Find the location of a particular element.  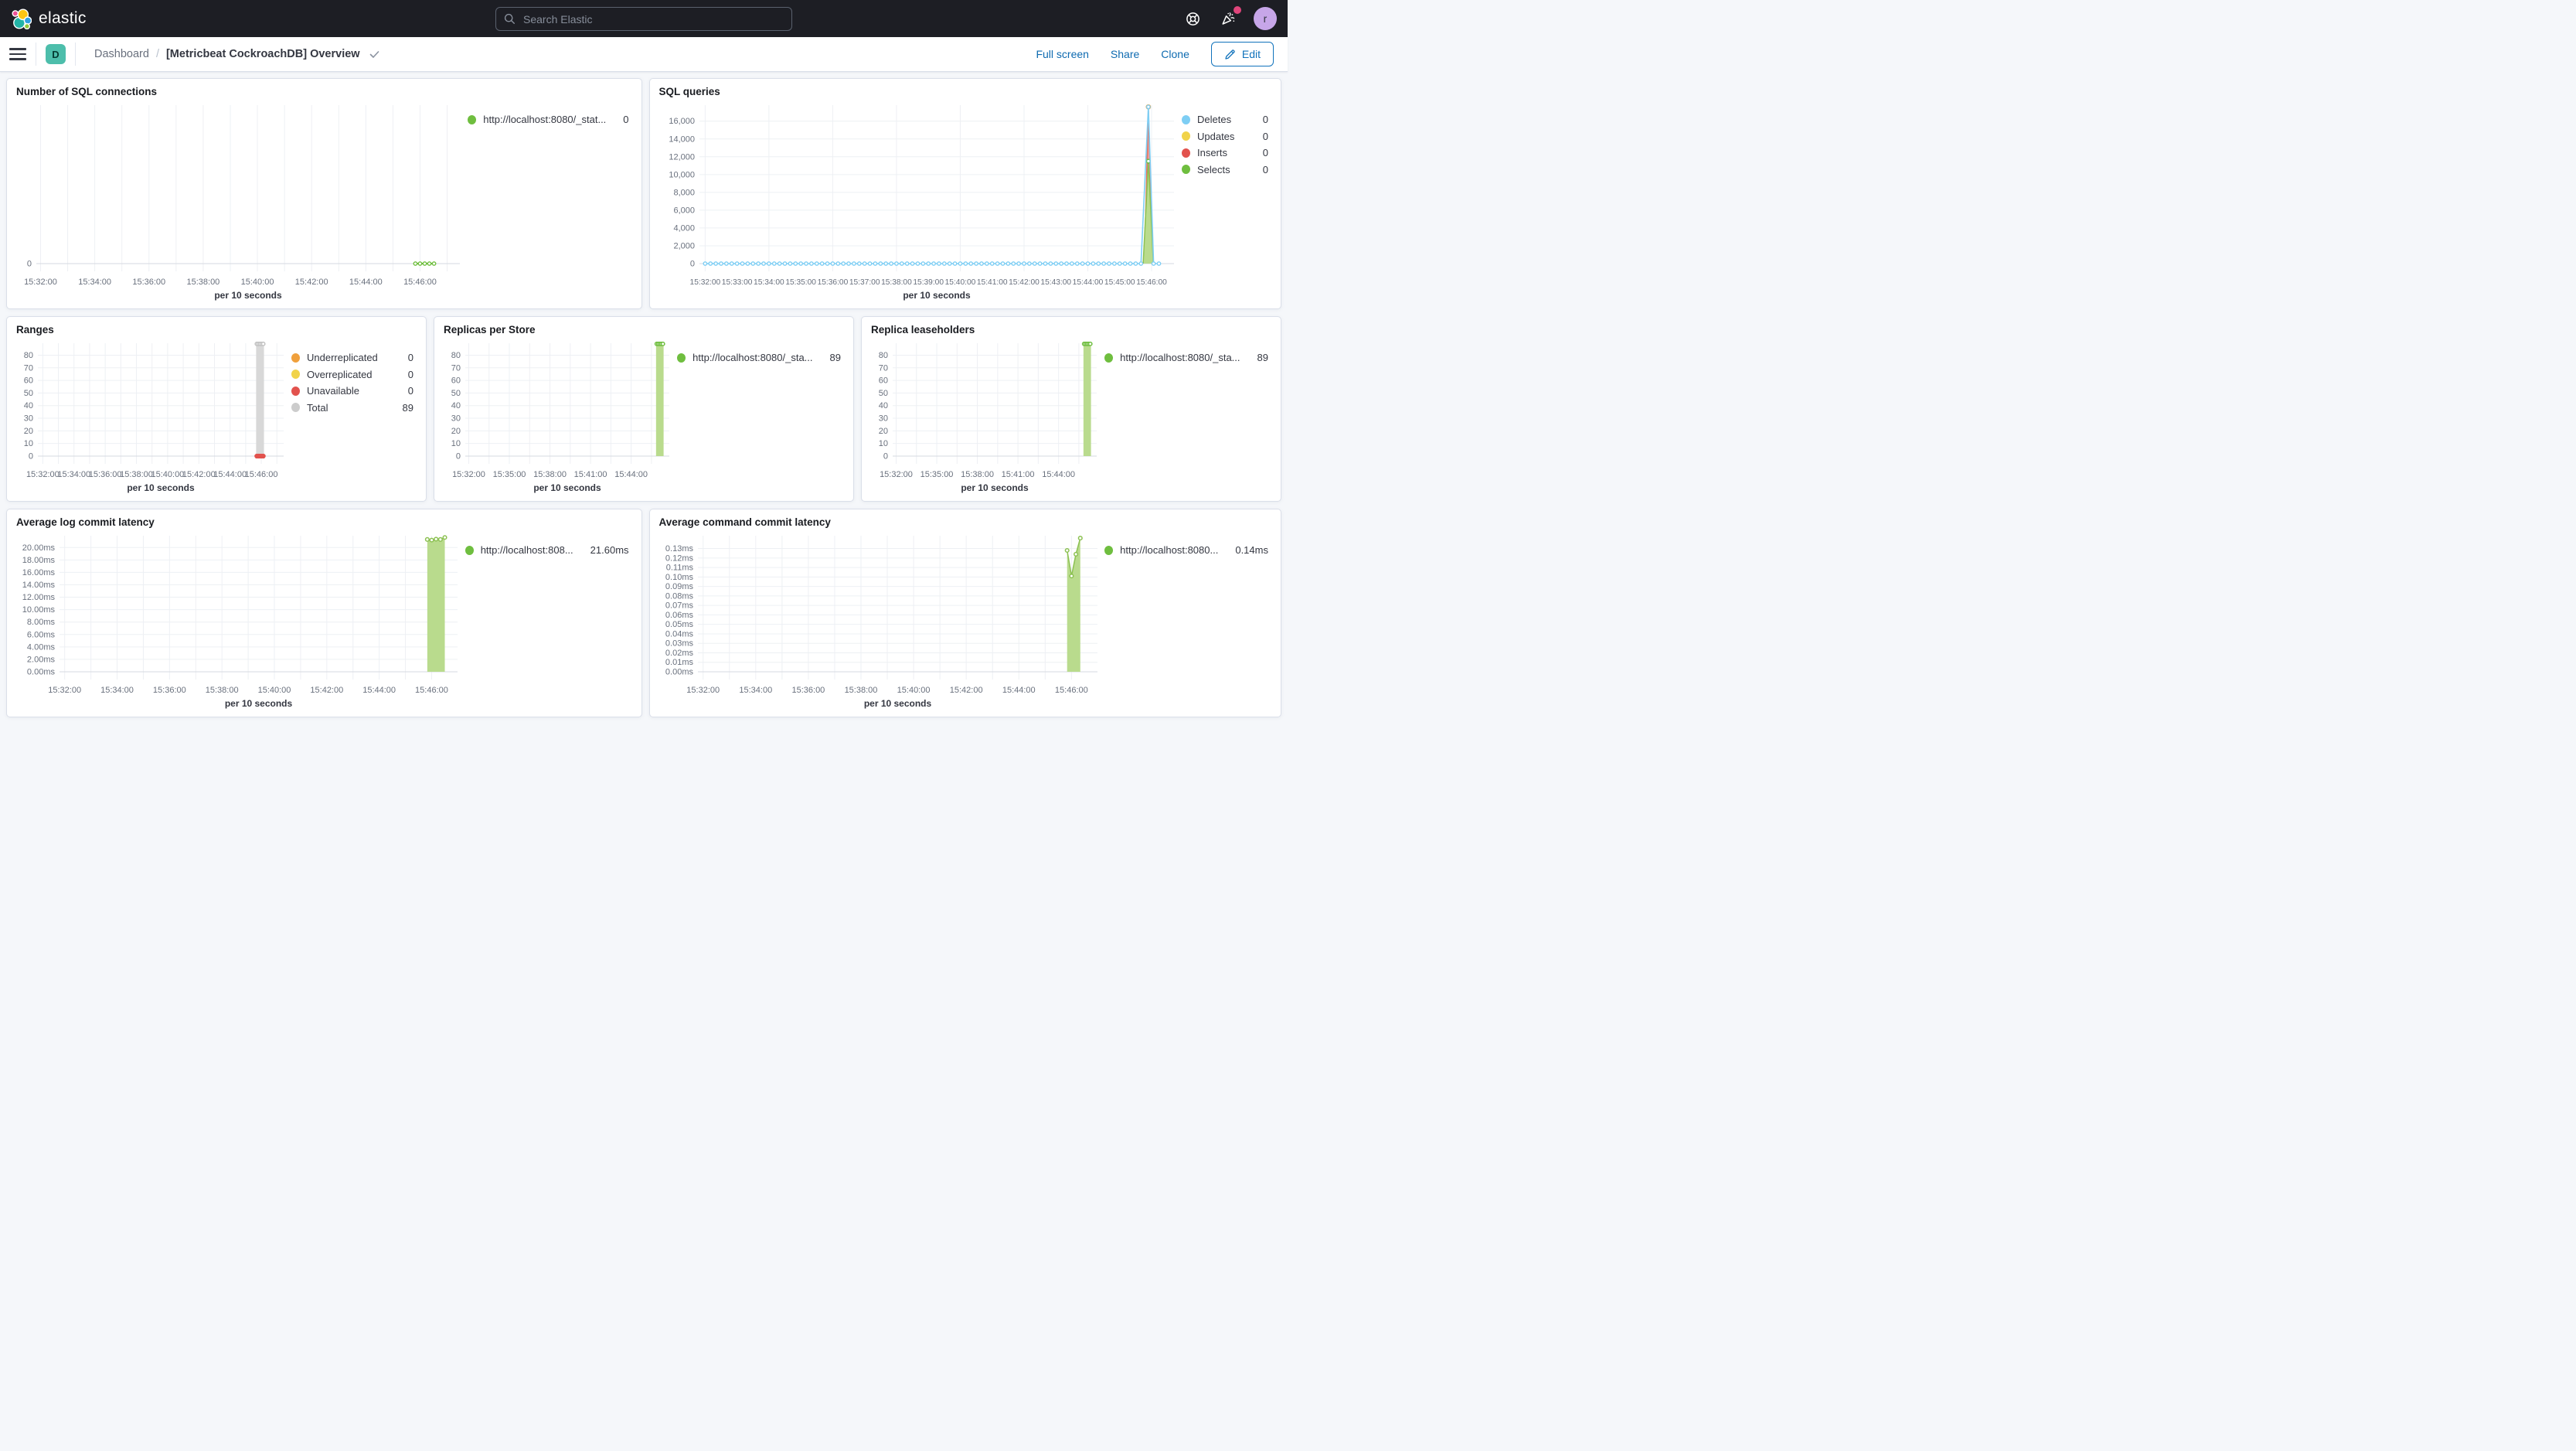

help-button is located at coordinates (1193, 19).